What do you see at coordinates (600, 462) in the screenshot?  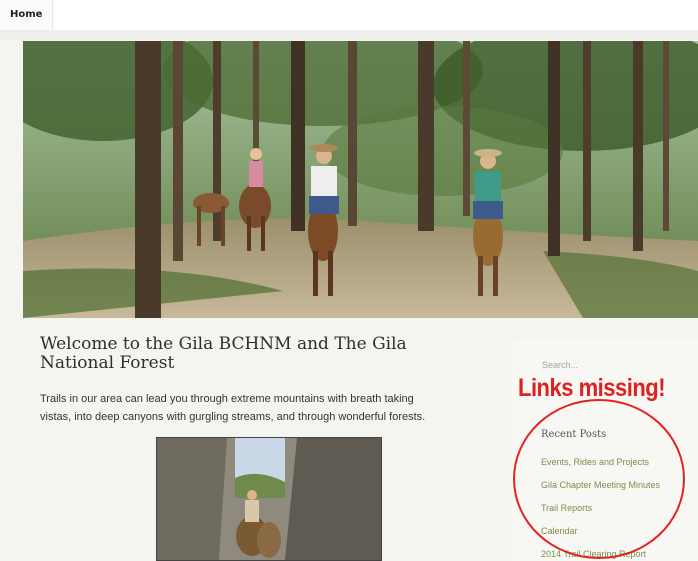 I see `recent-post-link: Events, Rides and Projects` at bounding box center [600, 462].